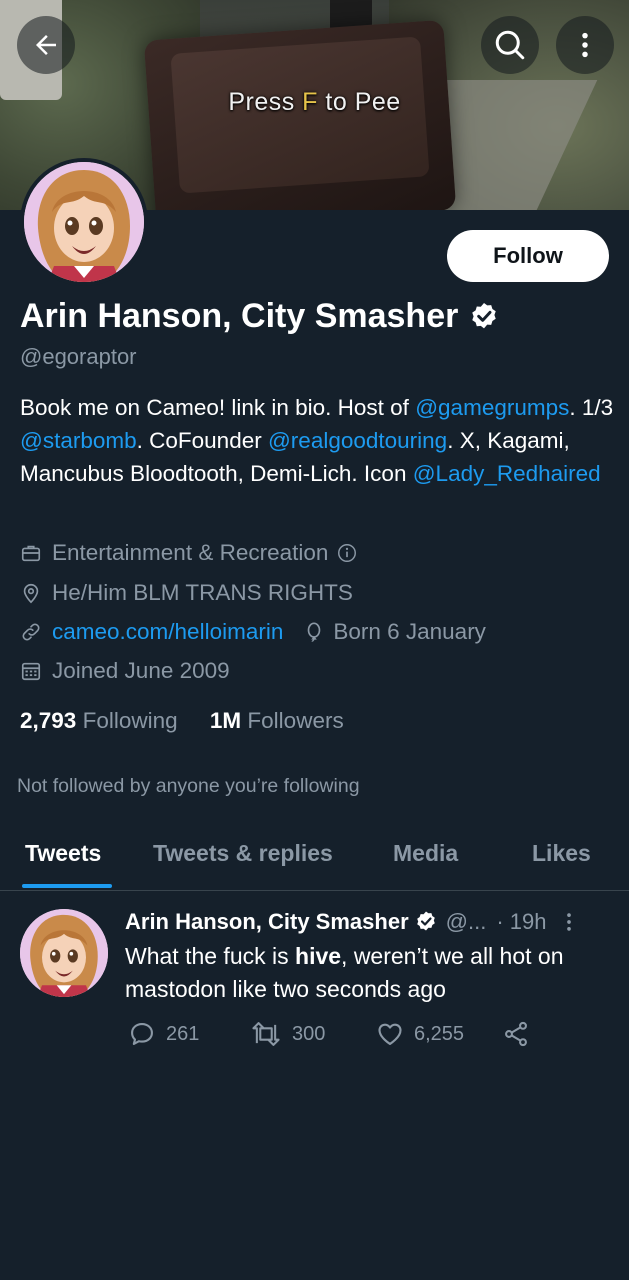 The height and width of the screenshot is (1280, 629). I want to click on tweet-avatar, so click(64, 953).